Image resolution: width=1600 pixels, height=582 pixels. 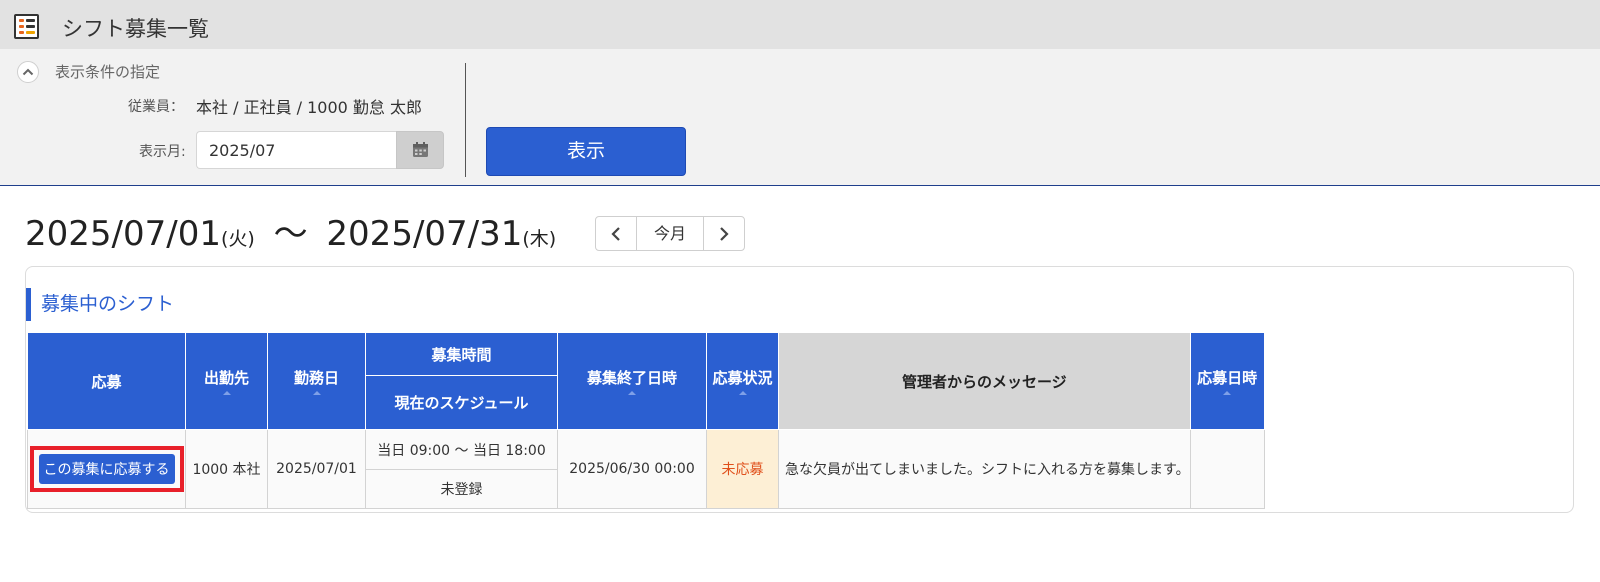 What do you see at coordinates (100, 304) in the screenshot?
I see `panel-title: 募集中のシフト` at bounding box center [100, 304].